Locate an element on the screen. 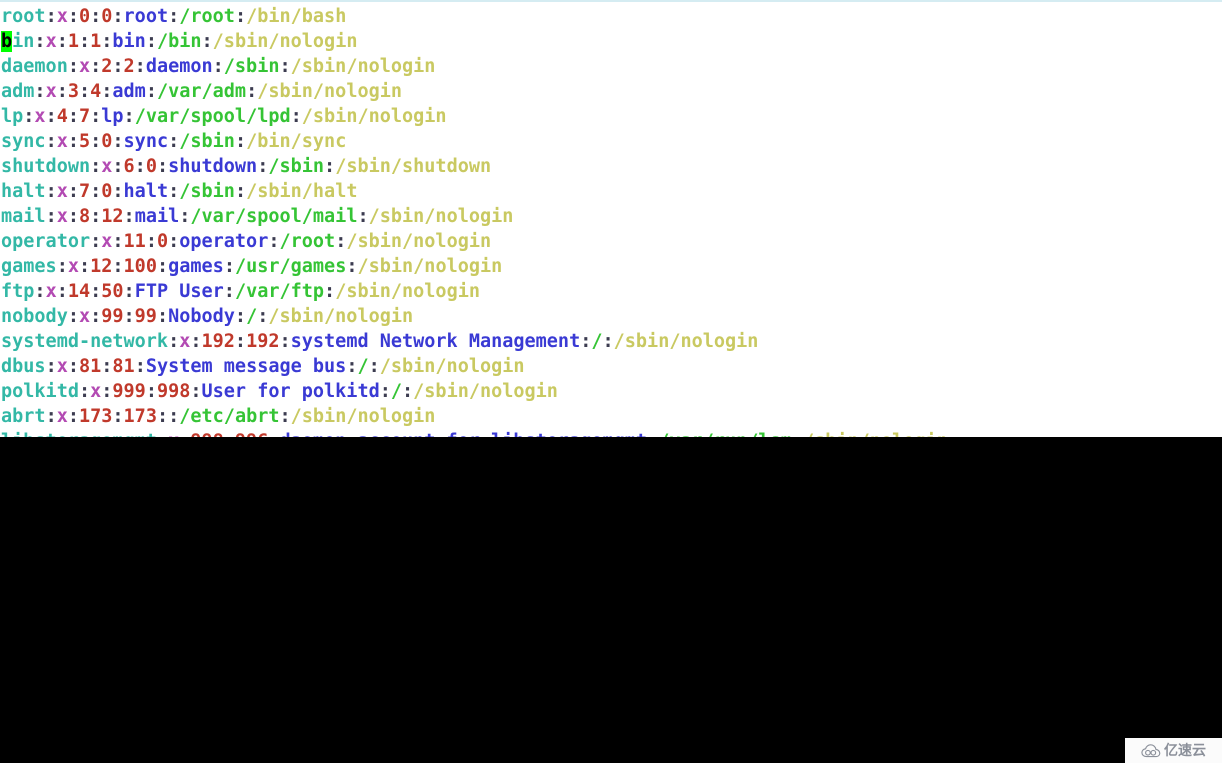  passwd-field-username: operator is located at coordinates (46, 241).